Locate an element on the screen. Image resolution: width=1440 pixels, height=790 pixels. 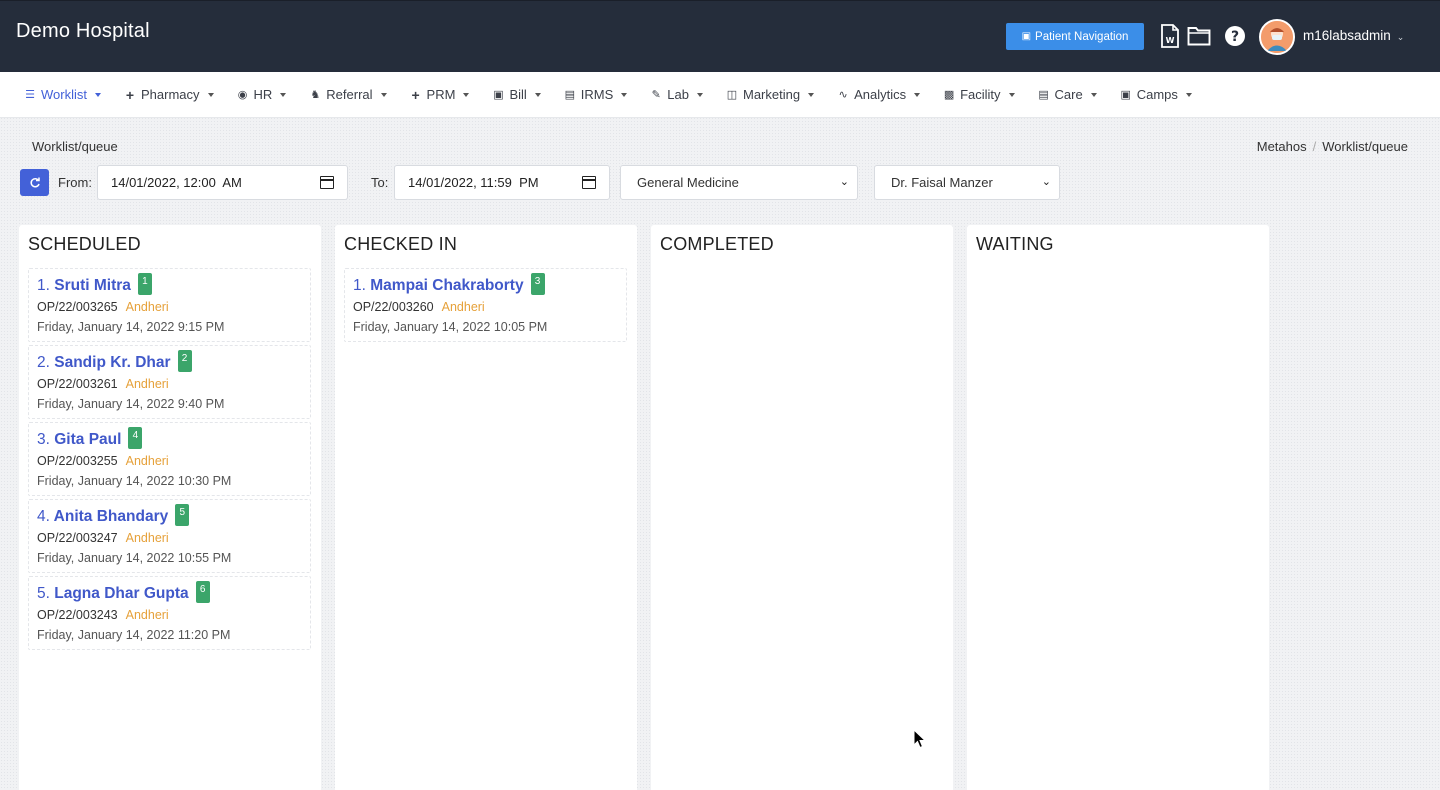
nav-referral: ♞ Referral is located at coordinates (348, 94).